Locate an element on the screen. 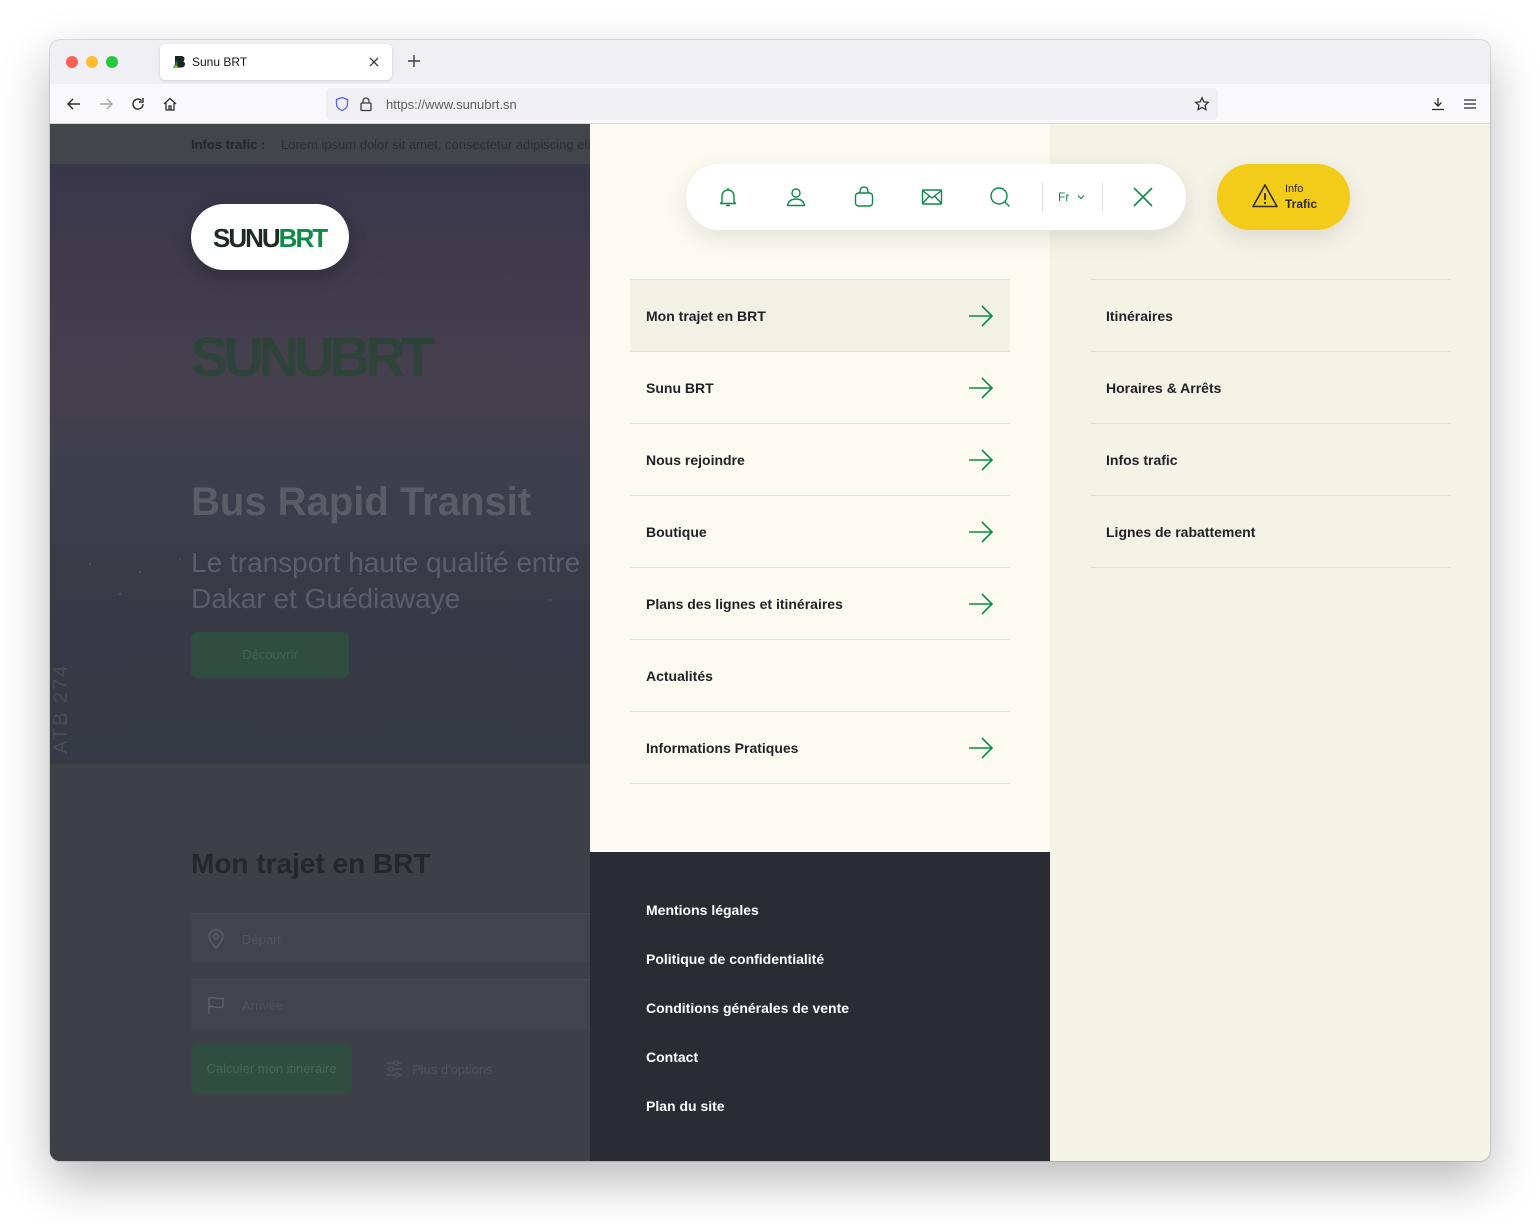 The image size is (1540, 1221). secondary-menu-item-label: Infos trafic is located at coordinates (1142, 460).